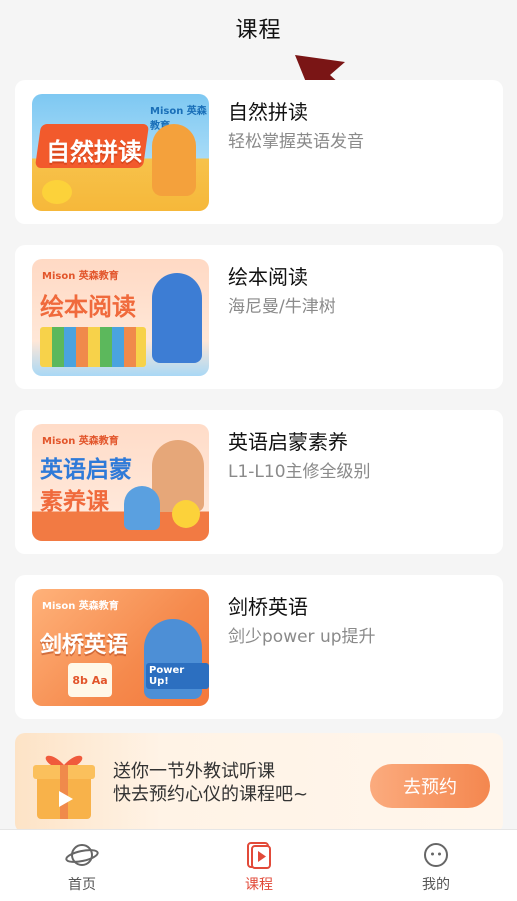  Describe the element at coordinates (436, 855) in the screenshot. I see `face-icon` at that location.